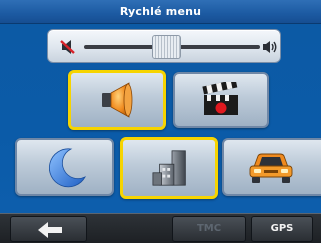 This screenshot has width=321, height=243. I want to click on speaker-loud-icon, so click(270, 47).